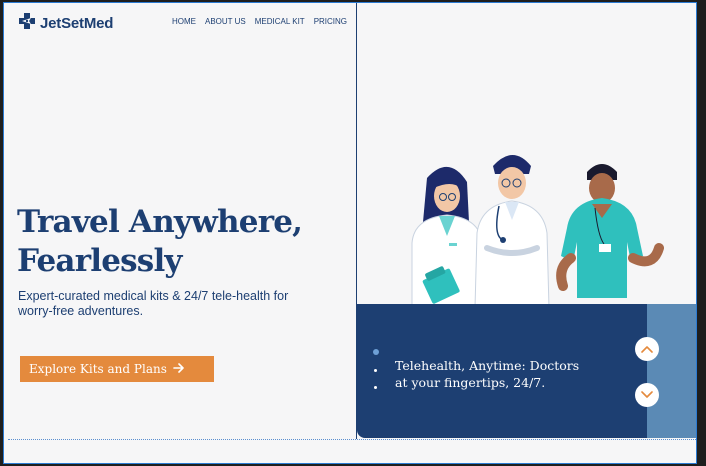 The width and height of the screenshot is (706, 466). I want to click on main-nav: HOME ABOUT US MEDICAL KIT PRICING, so click(259, 21).